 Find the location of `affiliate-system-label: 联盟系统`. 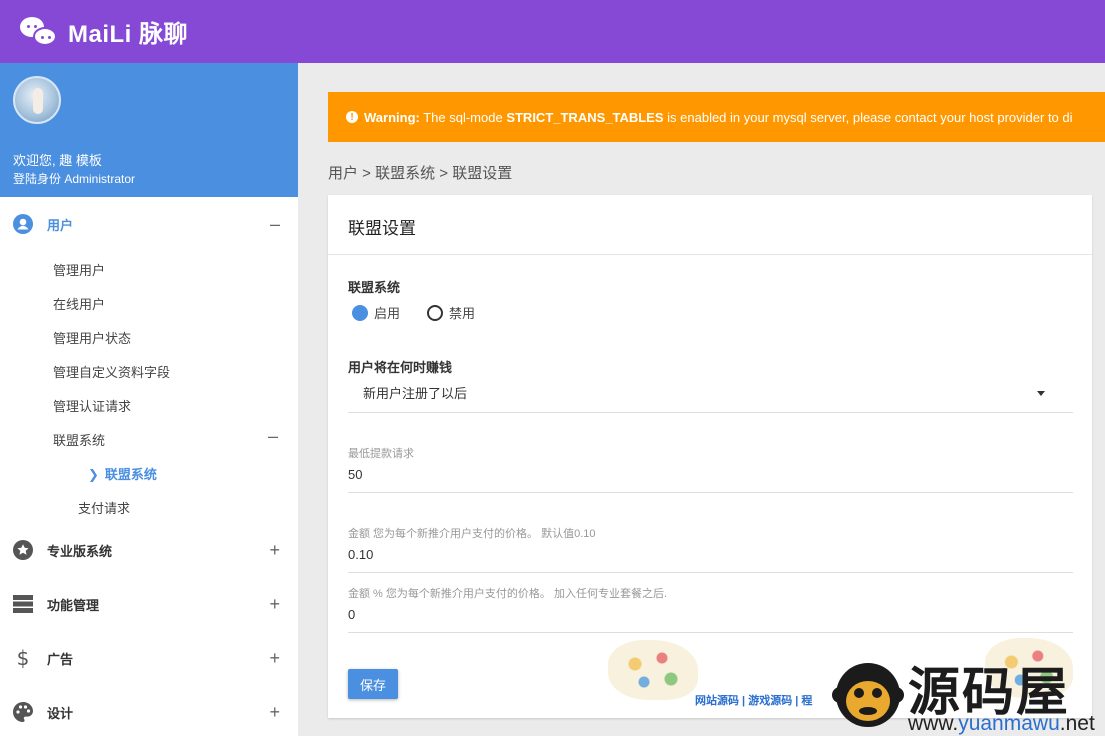

affiliate-system-label: 联盟系统 is located at coordinates (374, 287).